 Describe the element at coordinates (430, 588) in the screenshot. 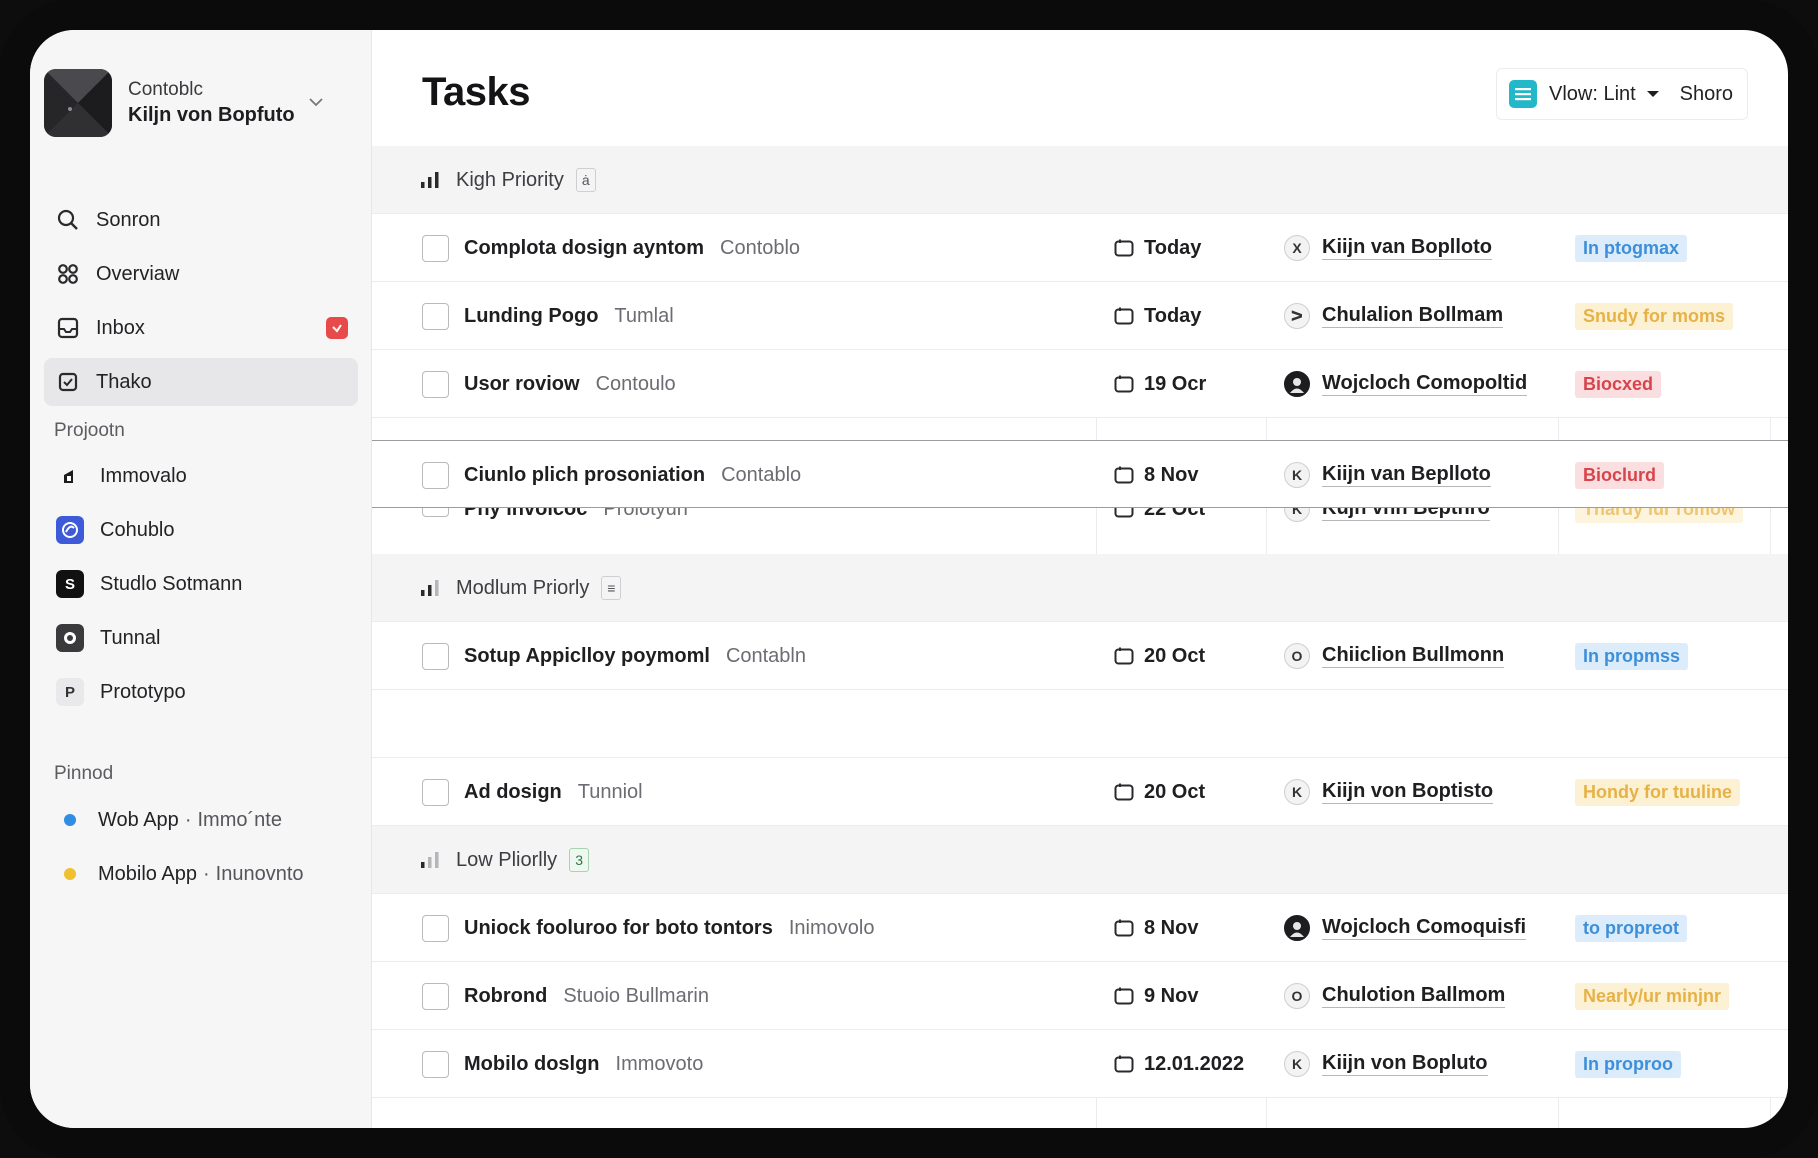

I see `priority-medium-icon` at that location.